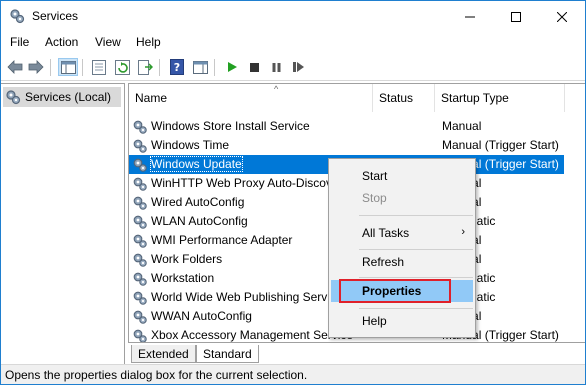  I want to click on stop-service-button, so click(254, 67).